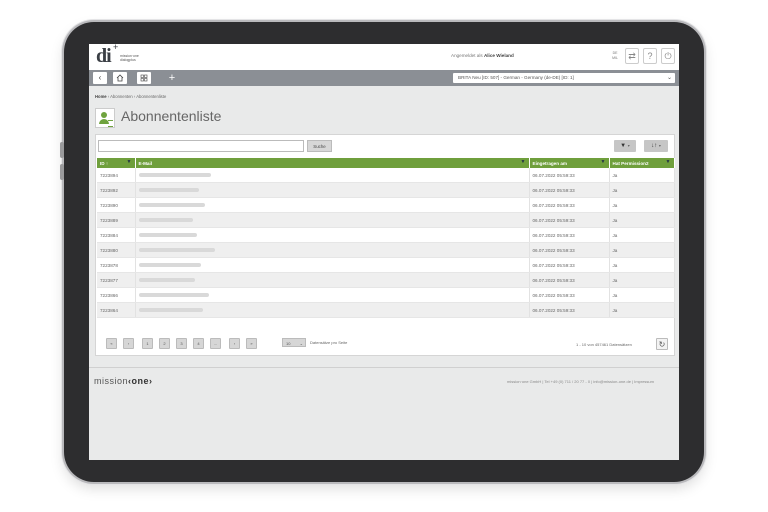  What do you see at coordinates (126, 55) in the screenshot?
I see `app-logo: di + mission·one dialogplus` at bounding box center [126, 55].